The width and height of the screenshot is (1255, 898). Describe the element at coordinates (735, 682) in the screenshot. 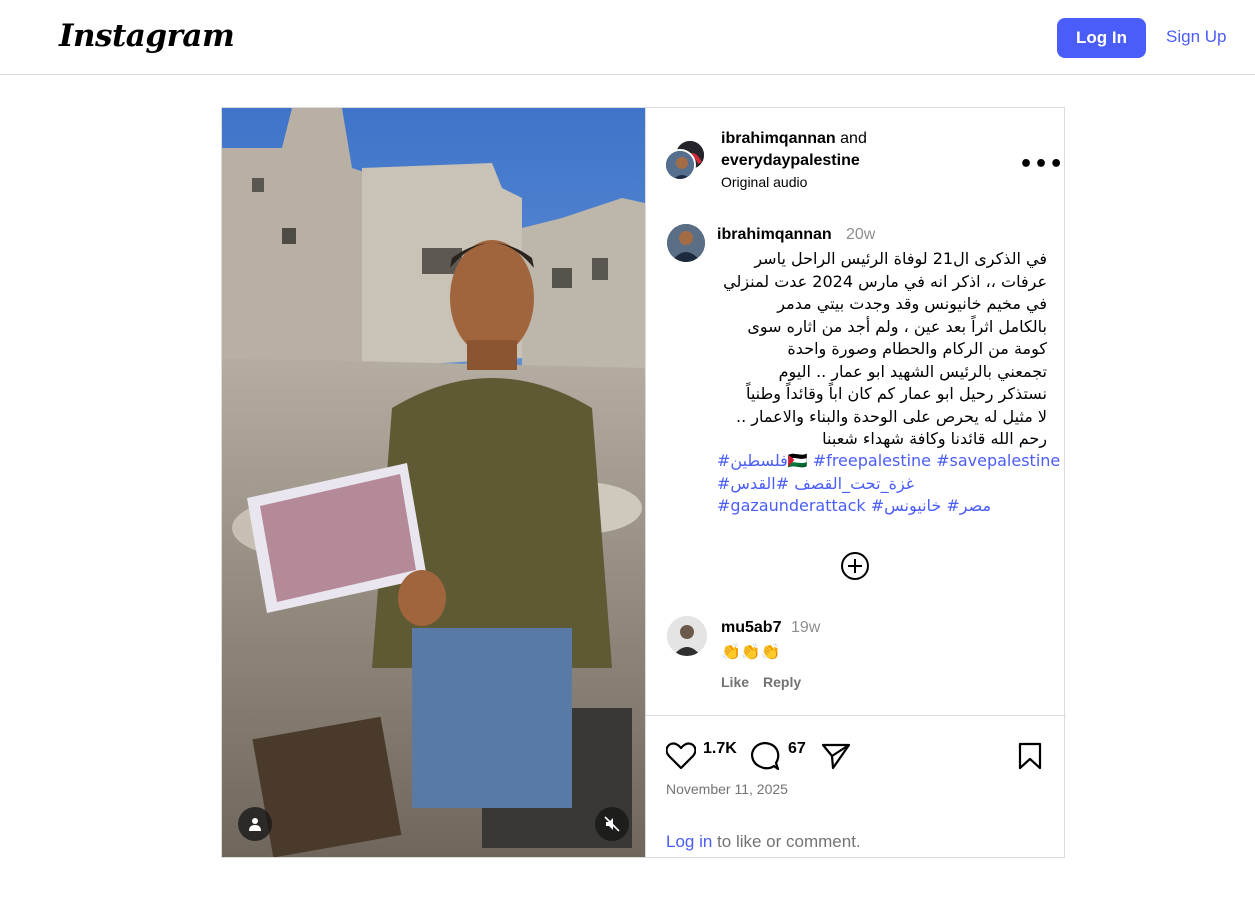

I see `comment-like-button: Like` at that location.